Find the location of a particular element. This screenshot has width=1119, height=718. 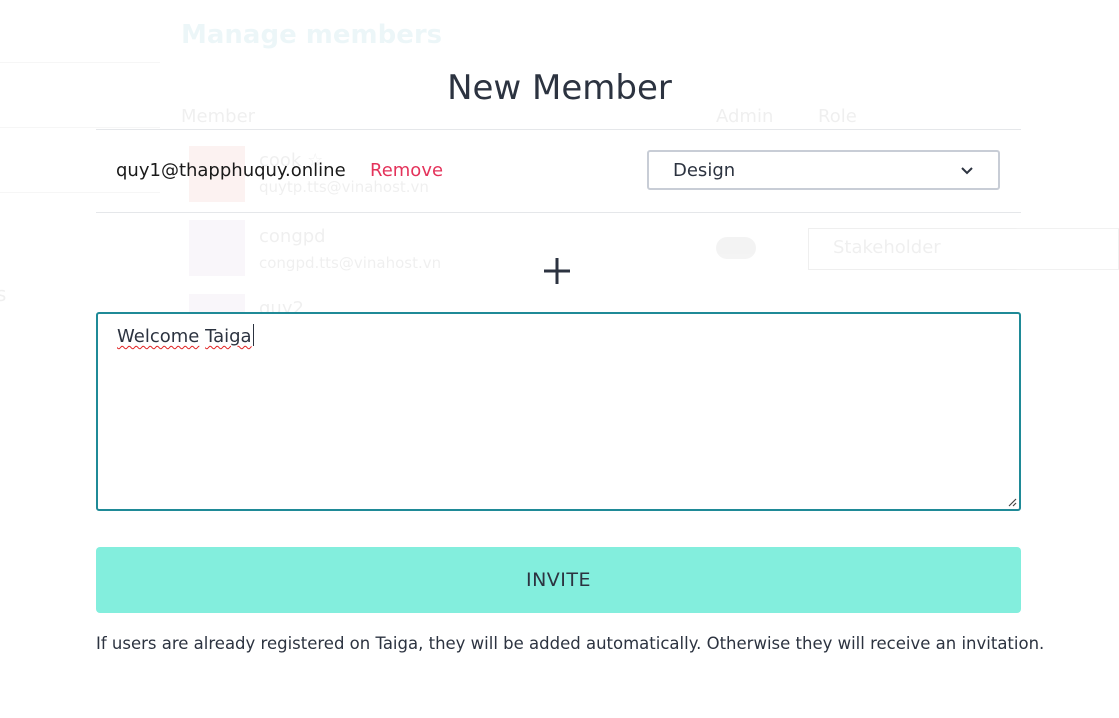

text-caret is located at coordinates (253, 335).